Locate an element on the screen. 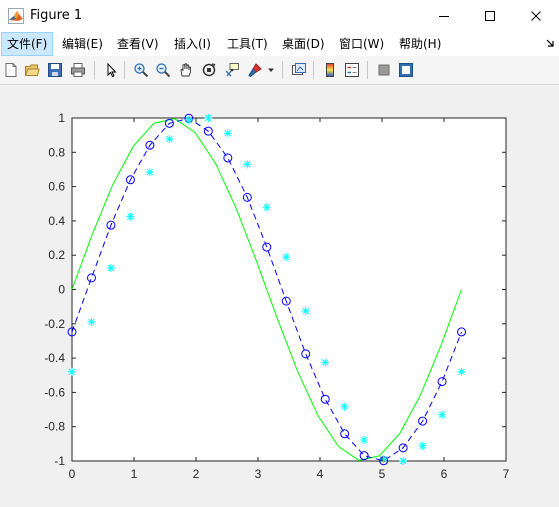 Image resolution: width=559 pixels, height=507 pixels. window-title: Figure 1 is located at coordinates (56, 15).